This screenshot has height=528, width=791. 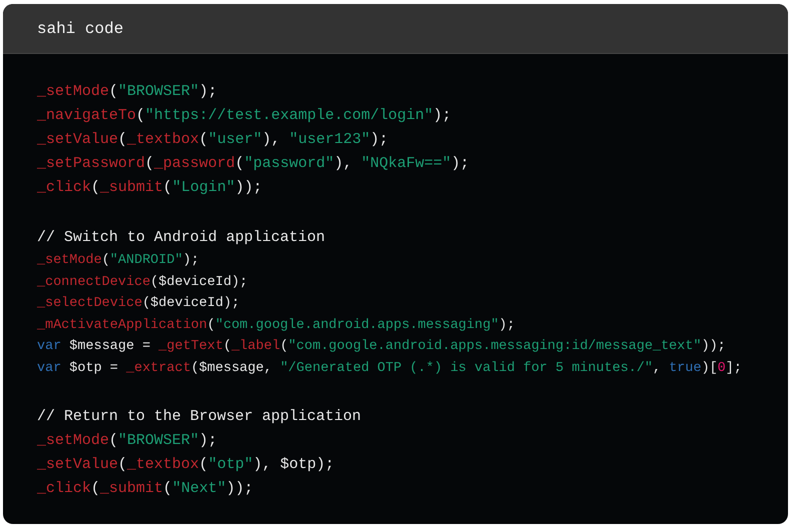 I want to click on code-line: _click(_submit("Login"));, so click(x=149, y=188).